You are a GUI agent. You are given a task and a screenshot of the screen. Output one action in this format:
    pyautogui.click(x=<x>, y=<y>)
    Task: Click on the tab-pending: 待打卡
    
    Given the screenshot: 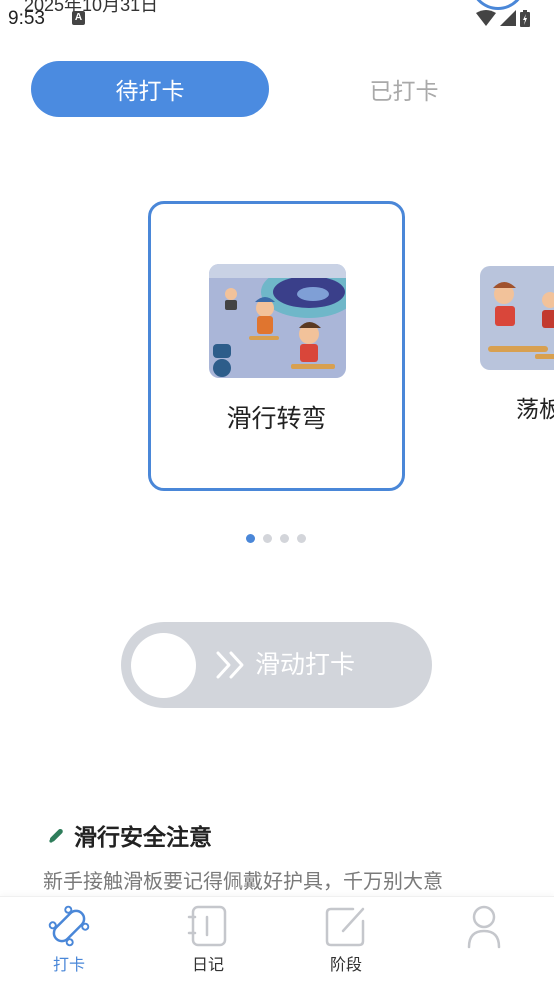 What is the action you would take?
    pyautogui.click(x=150, y=89)
    